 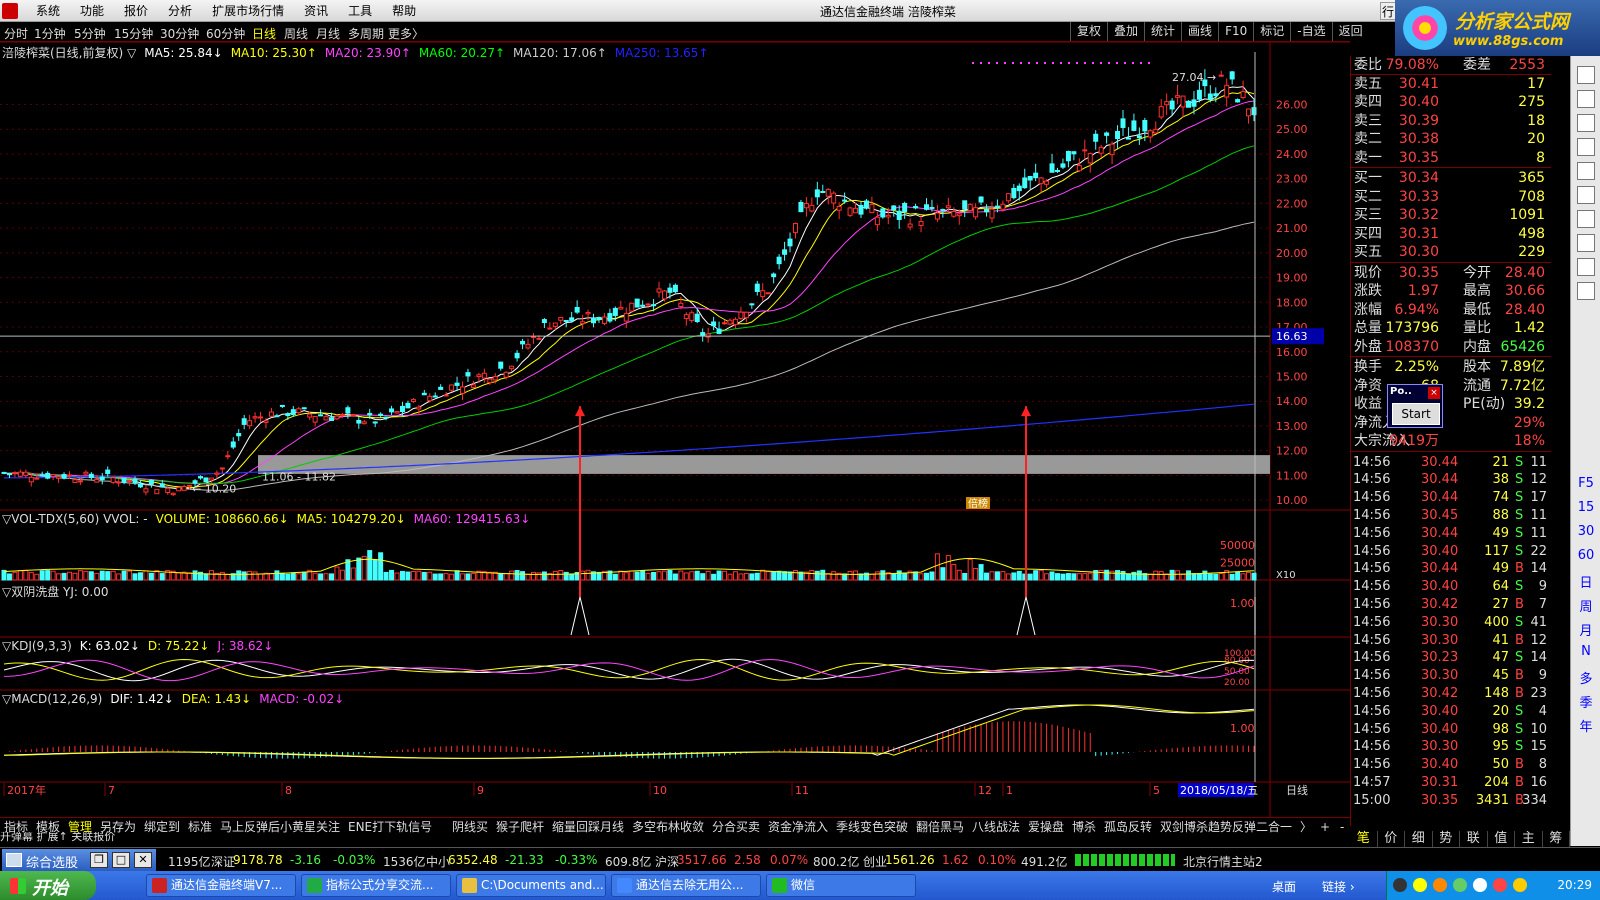 What do you see at coordinates (1125, 31) in the screenshot?
I see `toolbar-button: 叠加` at bounding box center [1125, 31].